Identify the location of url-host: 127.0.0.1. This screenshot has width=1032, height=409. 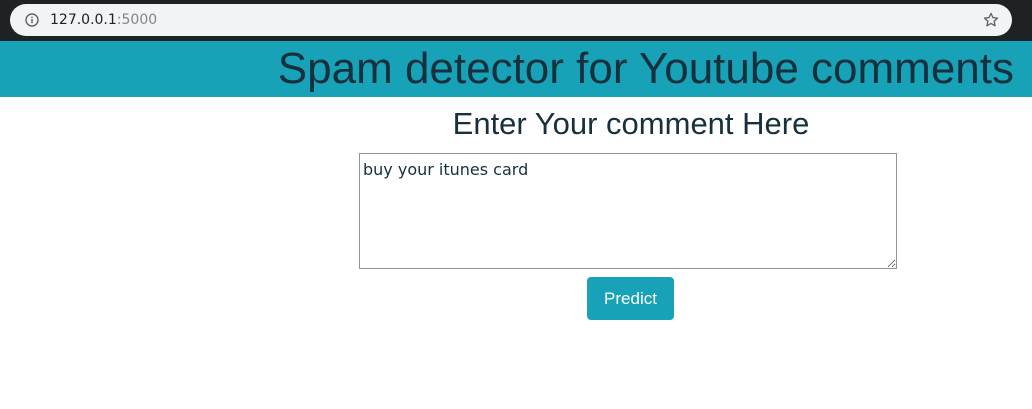
(83, 20).